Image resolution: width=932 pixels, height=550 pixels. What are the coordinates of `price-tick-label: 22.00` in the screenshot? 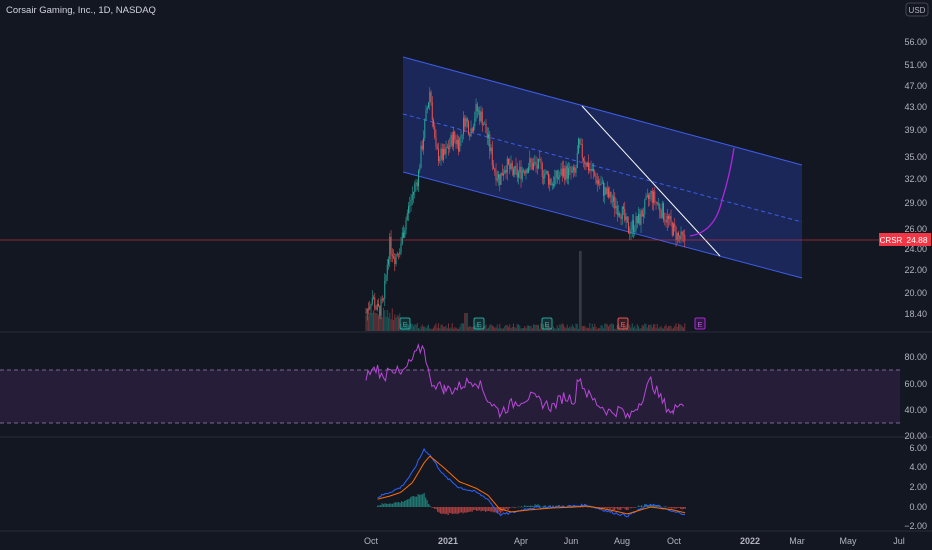 It's located at (915, 270).